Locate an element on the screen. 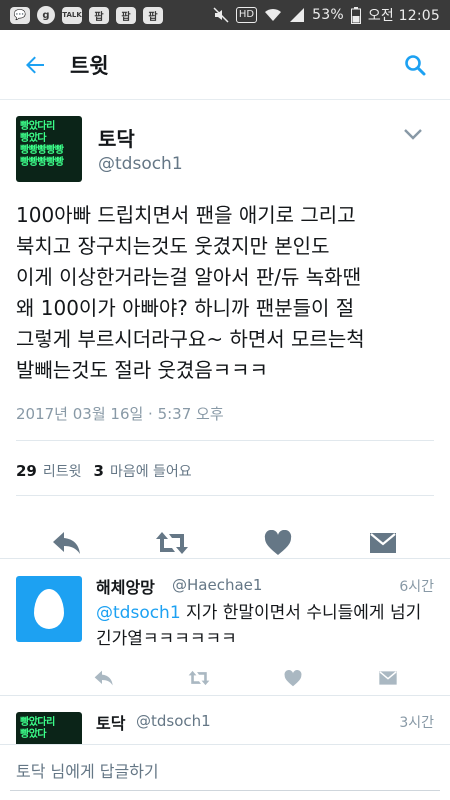  chevron-down-icon is located at coordinates (413, 134).